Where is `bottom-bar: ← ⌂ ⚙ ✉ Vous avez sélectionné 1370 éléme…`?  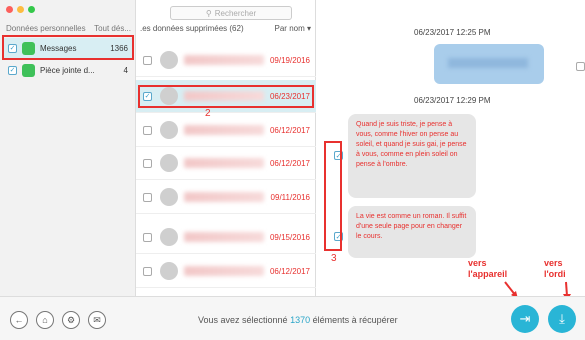 bottom-bar: ← ⌂ ⚙ ✉ Vous avez sélectionné 1370 éléme… is located at coordinates (292, 318).